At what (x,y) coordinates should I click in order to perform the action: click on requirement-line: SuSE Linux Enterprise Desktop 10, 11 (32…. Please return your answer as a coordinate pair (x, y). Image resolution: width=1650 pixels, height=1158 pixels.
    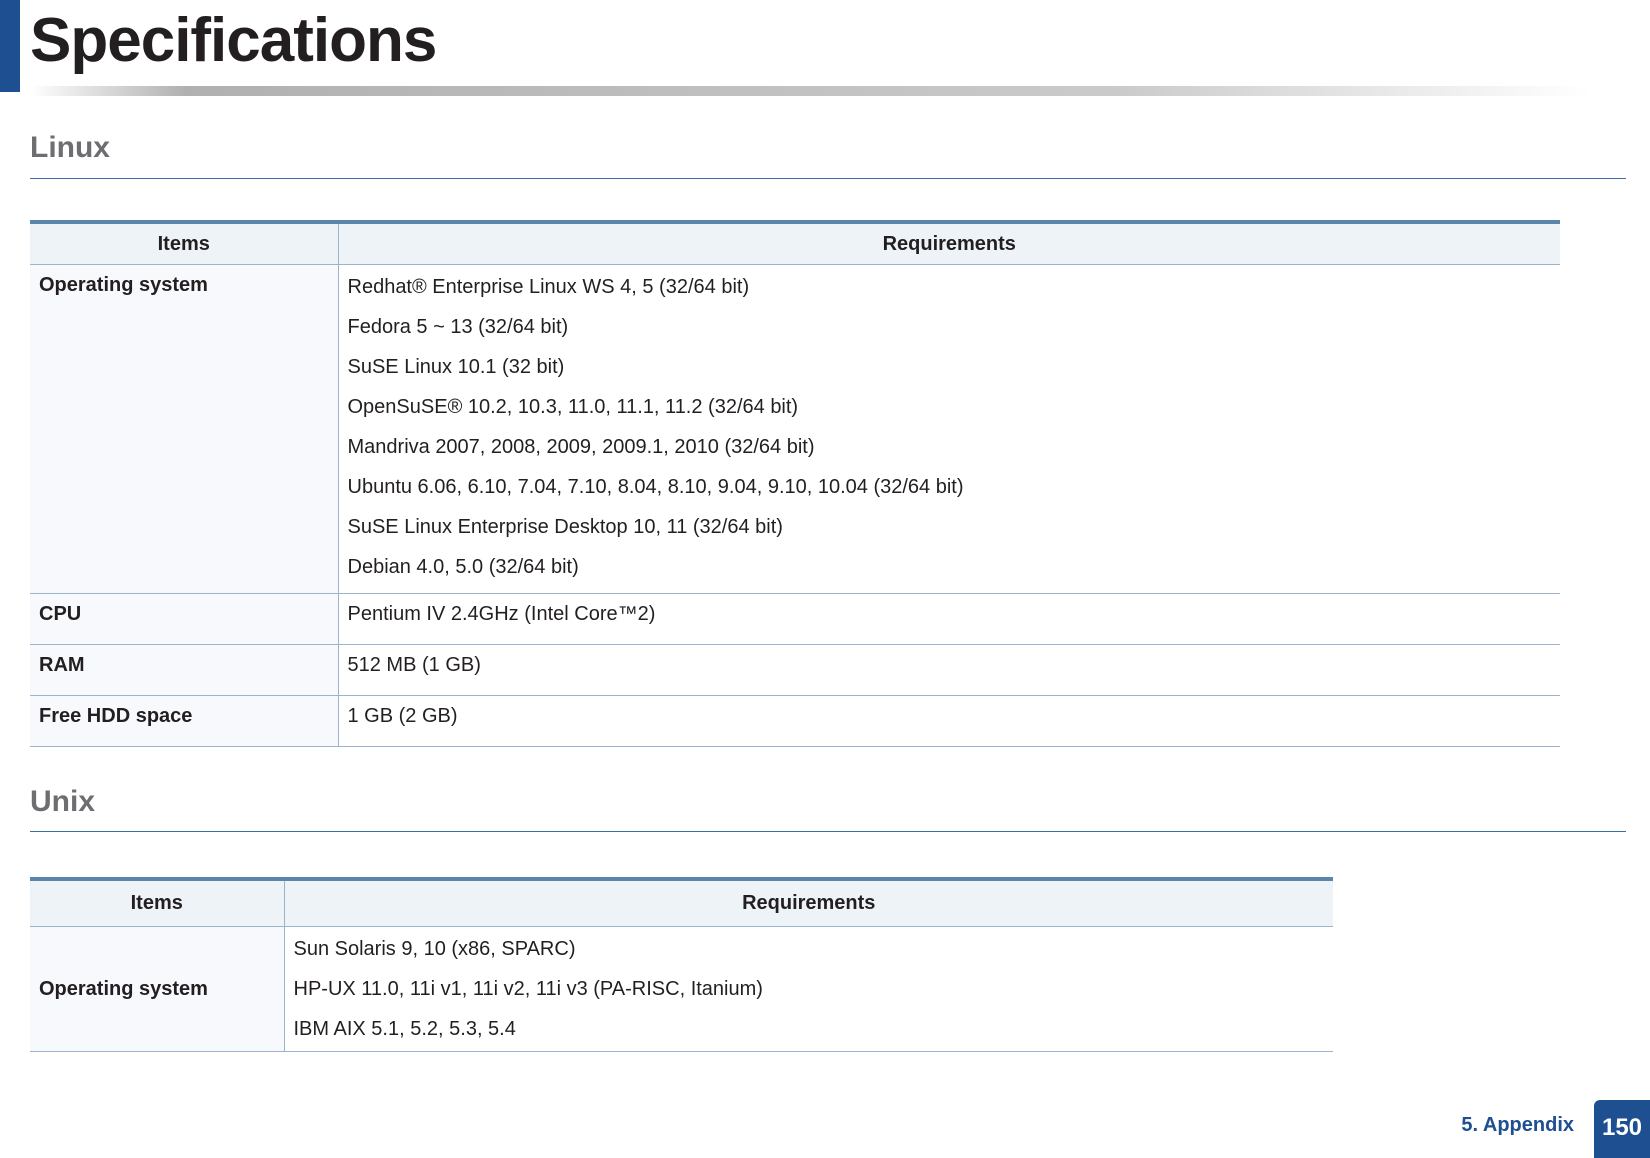
    Looking at the image, I should click on (565, 527).